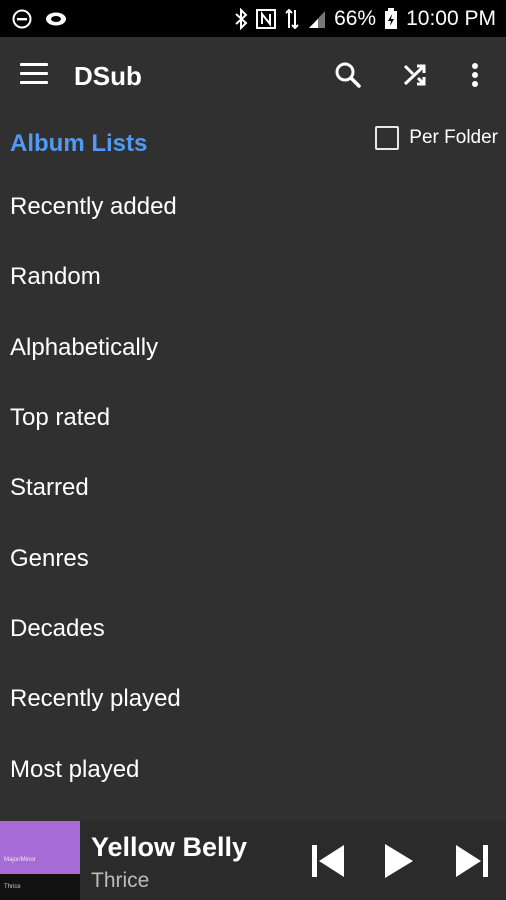 Image resolution: width=506 pixels, height=900 pixels. Describe the element at coordinates (317, 19) in the screenshot. I see `signal-icon` at that location.